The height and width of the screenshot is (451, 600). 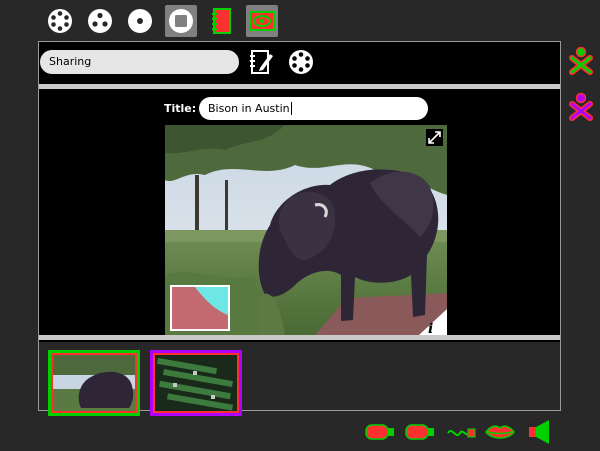 What do you see at coordinates (380, 434) in the screenshot?
I see `usb-drive-icon` at bounding box center [380, 434].